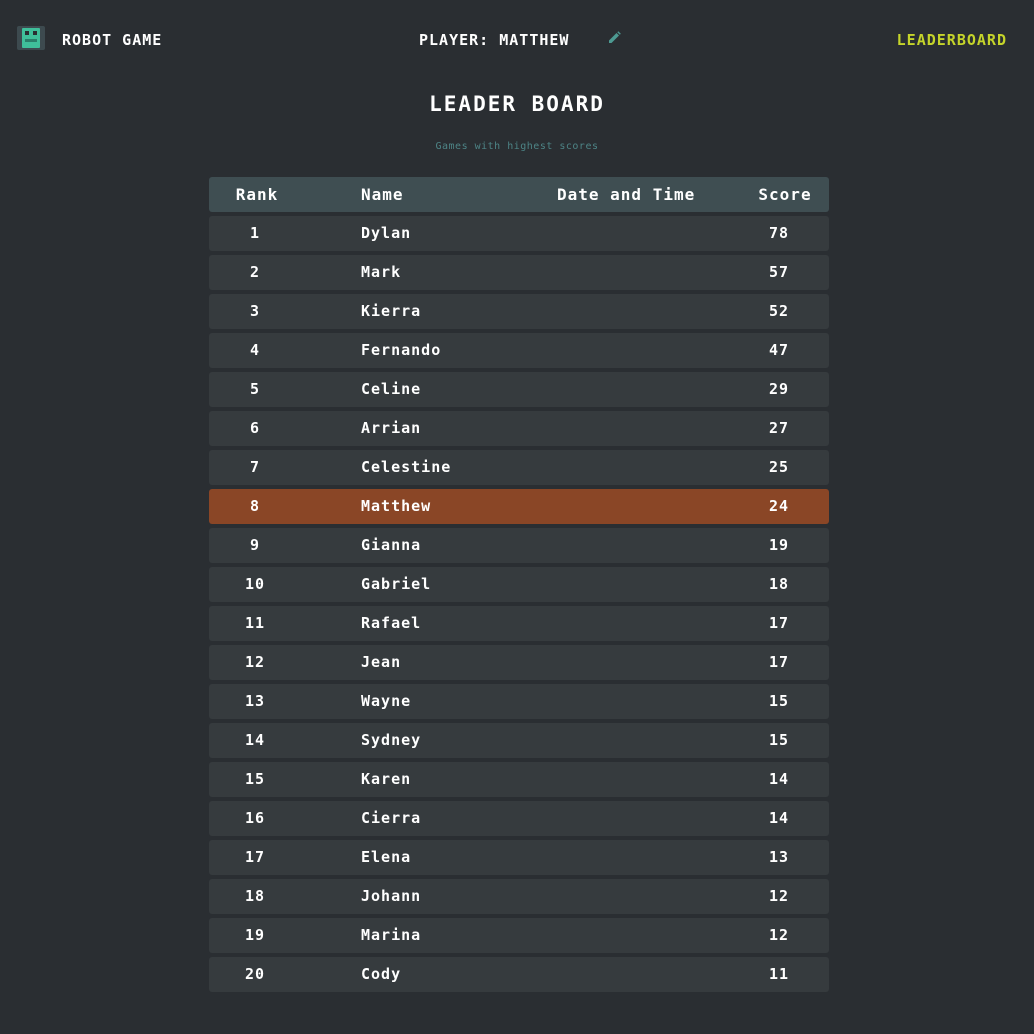 Image resolution: width=1034 pixels, height=1034 pixels. I want to click on score-cell: 25, so click(779, 467).